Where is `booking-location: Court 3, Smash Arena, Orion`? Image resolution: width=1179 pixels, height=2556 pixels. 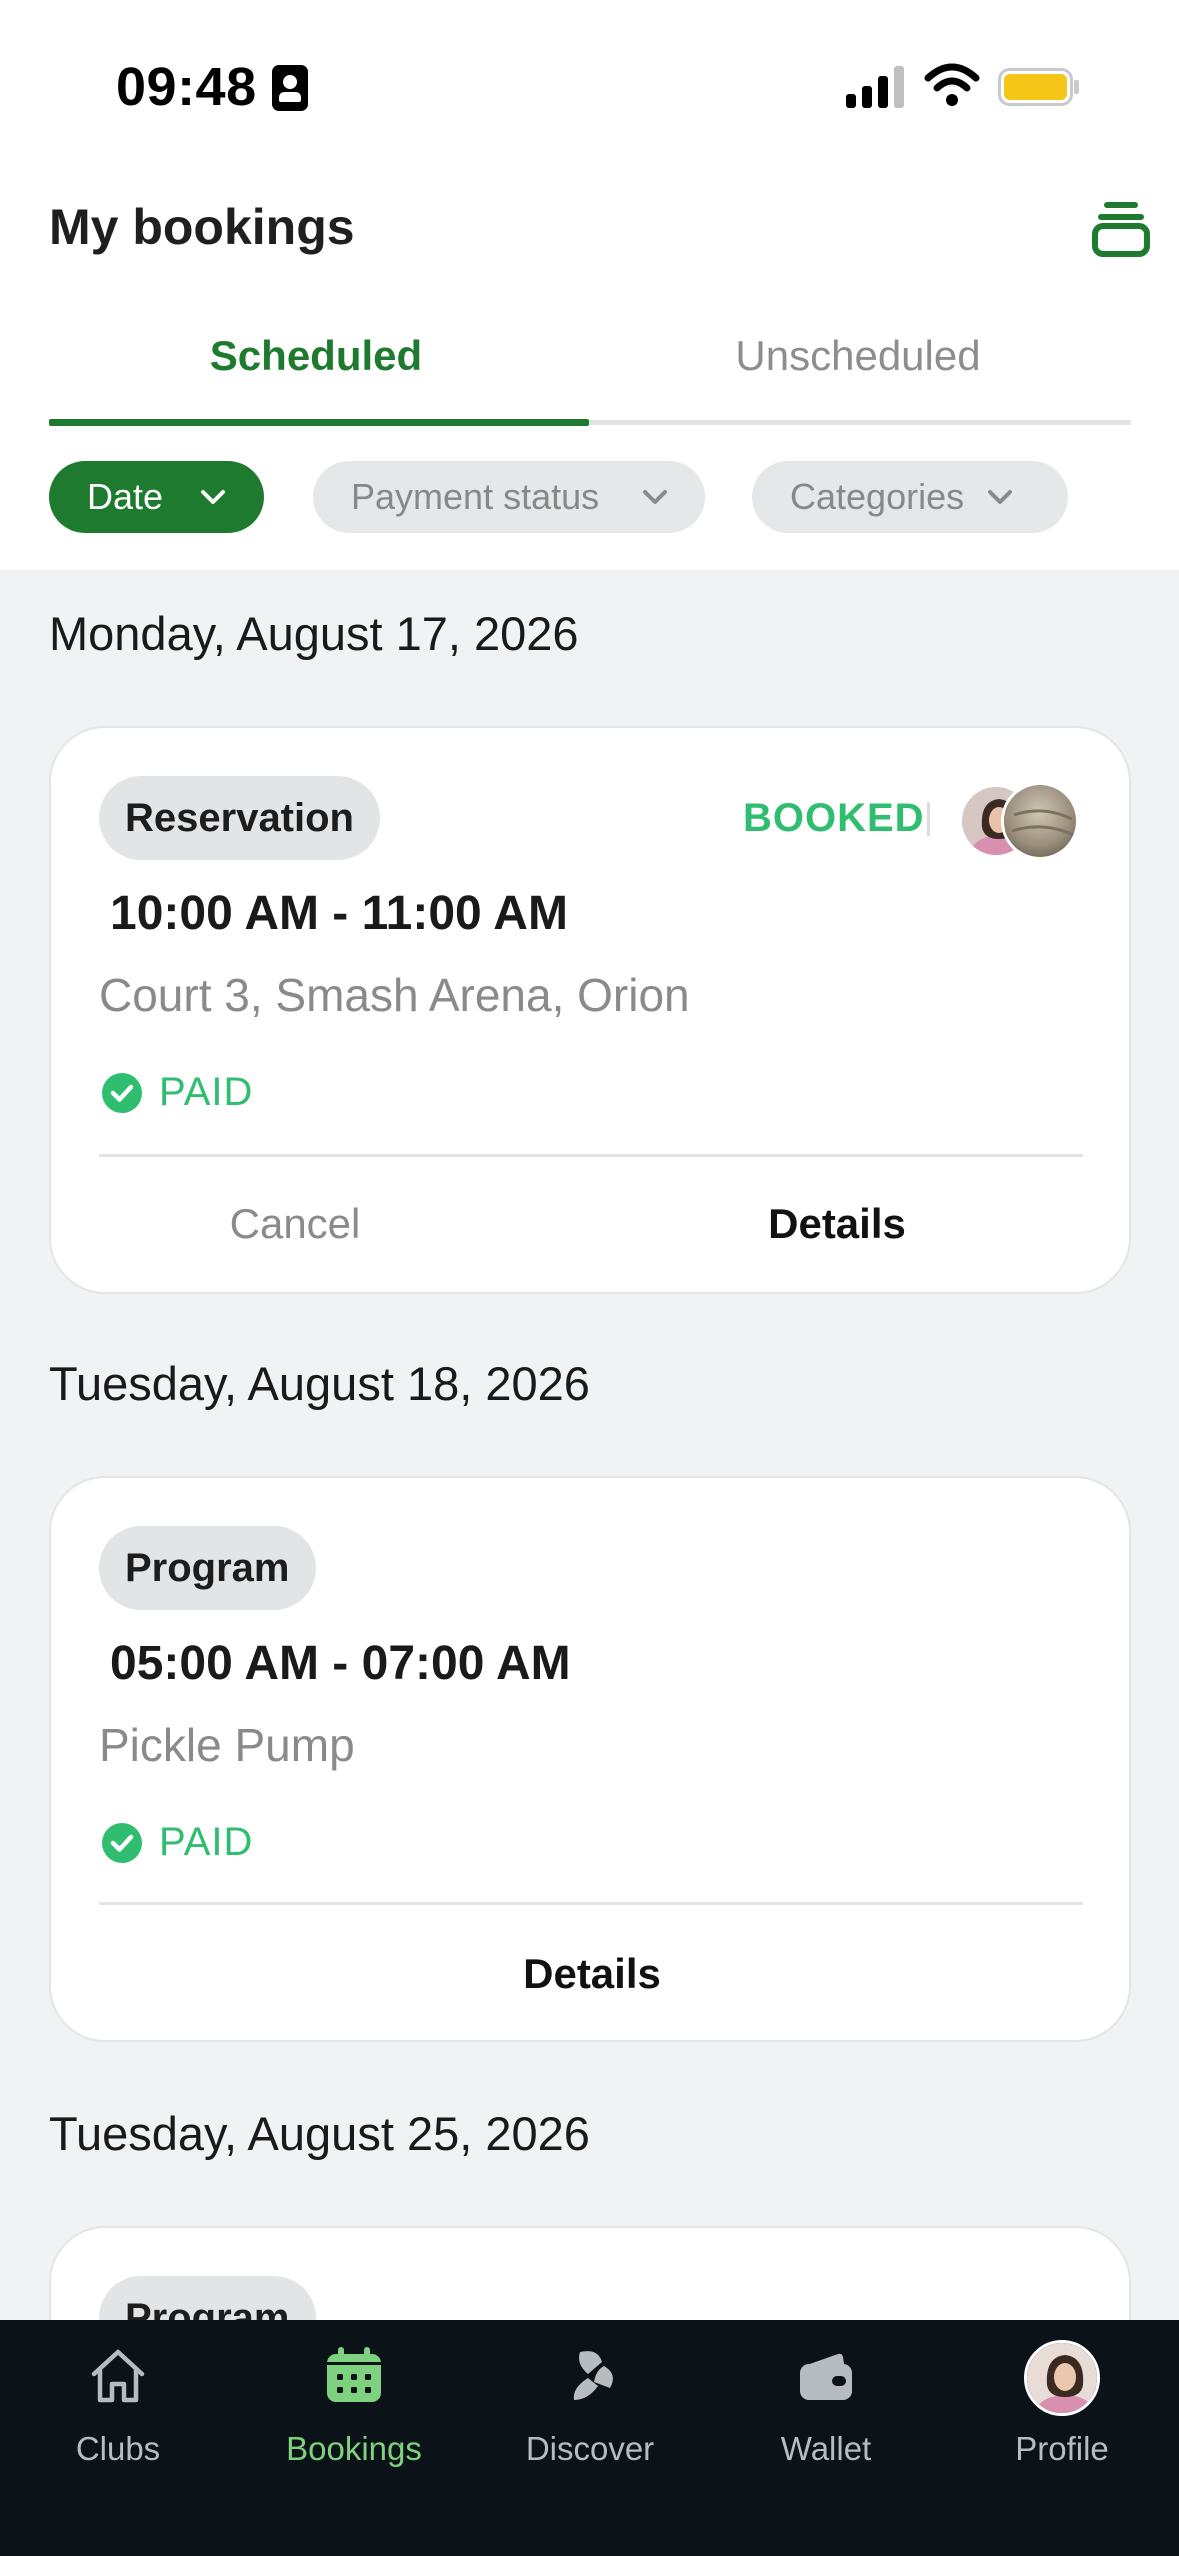
booking-location: Court 3, Smash Arena, Orion is located at coordinates (394, 995).